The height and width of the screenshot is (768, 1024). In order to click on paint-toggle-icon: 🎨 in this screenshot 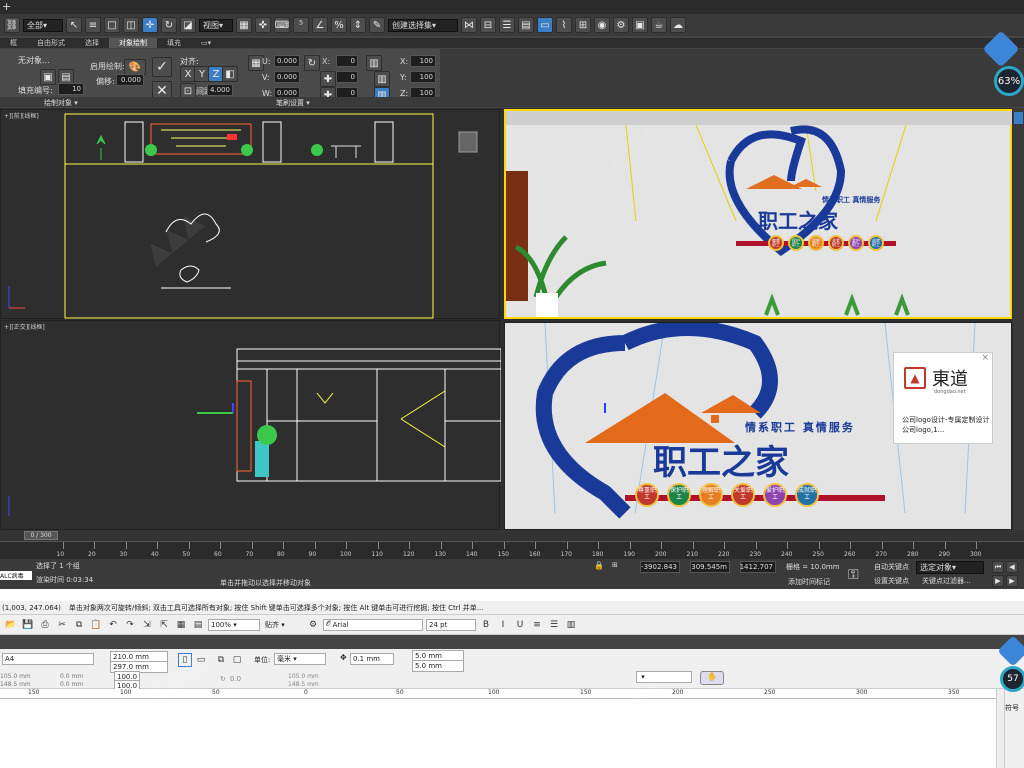, I will do `click(135, 67)`.